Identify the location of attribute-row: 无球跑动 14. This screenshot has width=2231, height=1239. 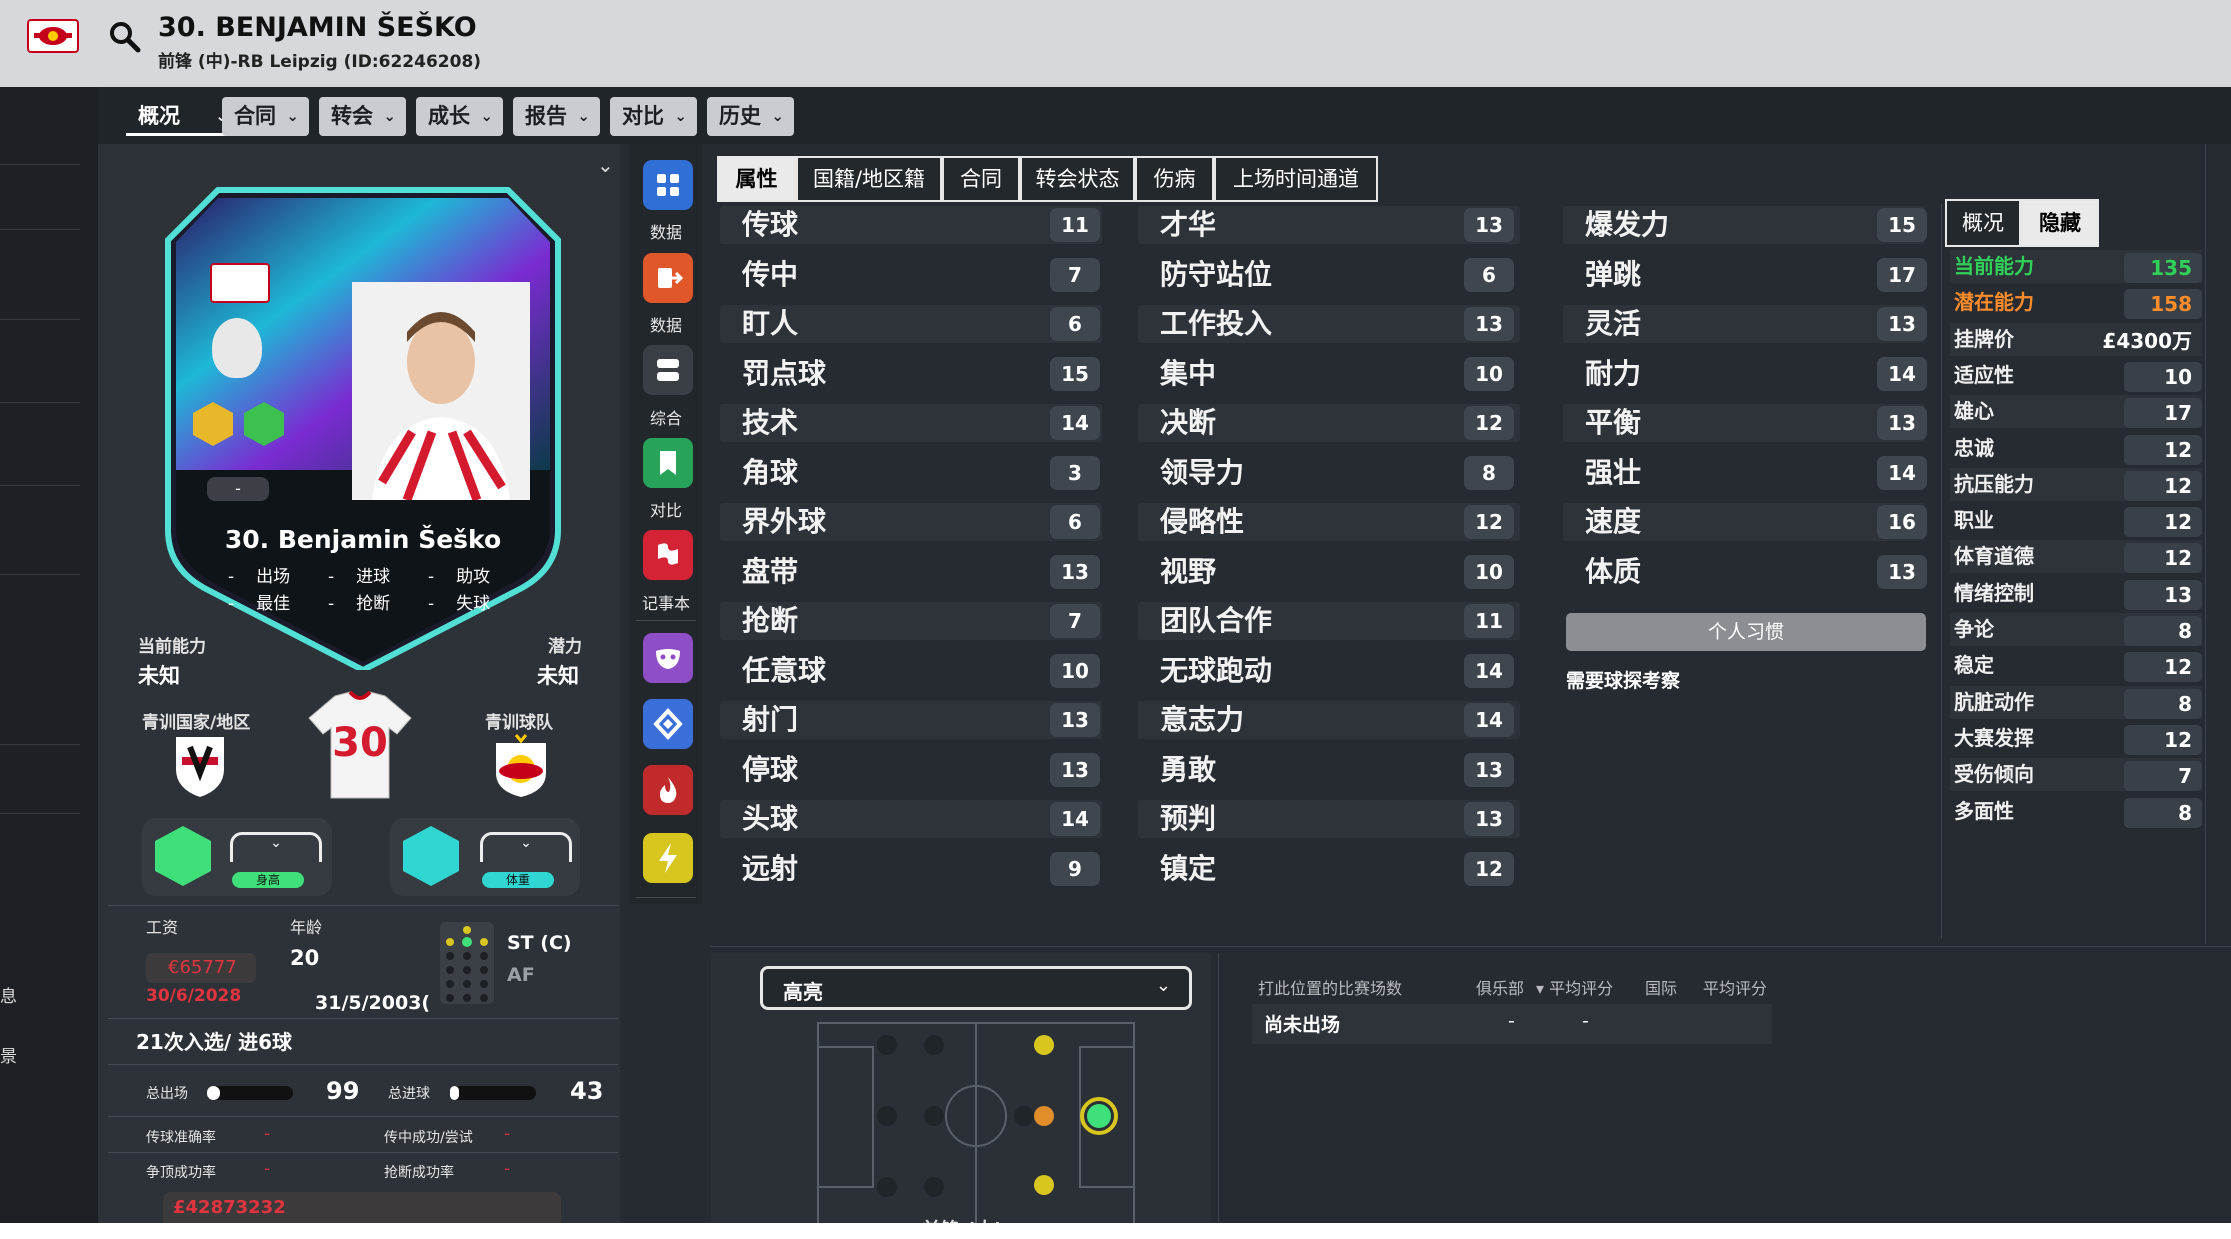
(1329, 671).